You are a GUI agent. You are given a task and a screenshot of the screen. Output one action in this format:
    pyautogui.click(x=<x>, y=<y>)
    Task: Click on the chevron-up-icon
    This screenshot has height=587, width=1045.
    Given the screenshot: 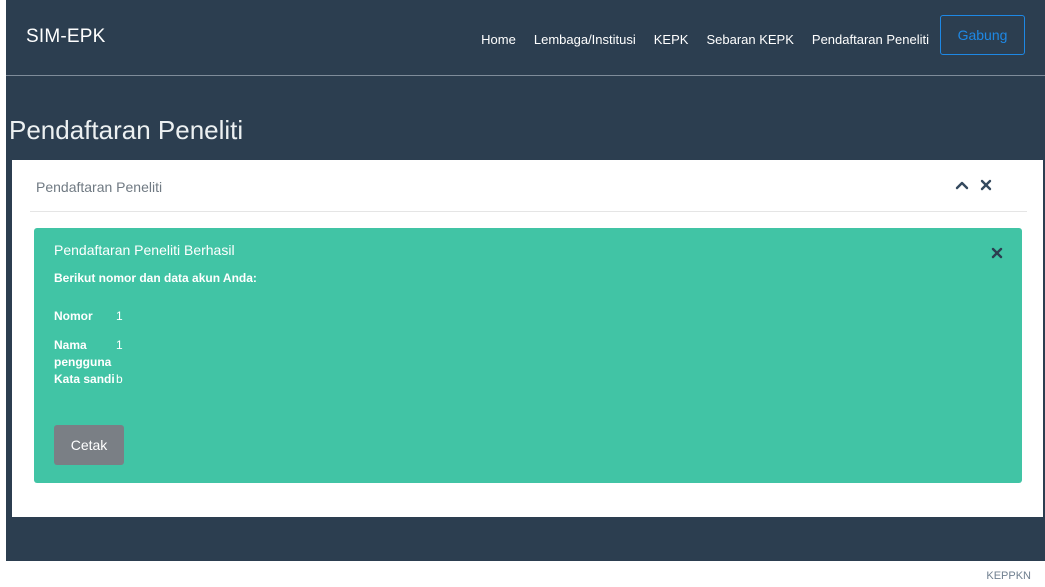 What is the action you would take?
    pyautogui.click(x=962, y=185)
    